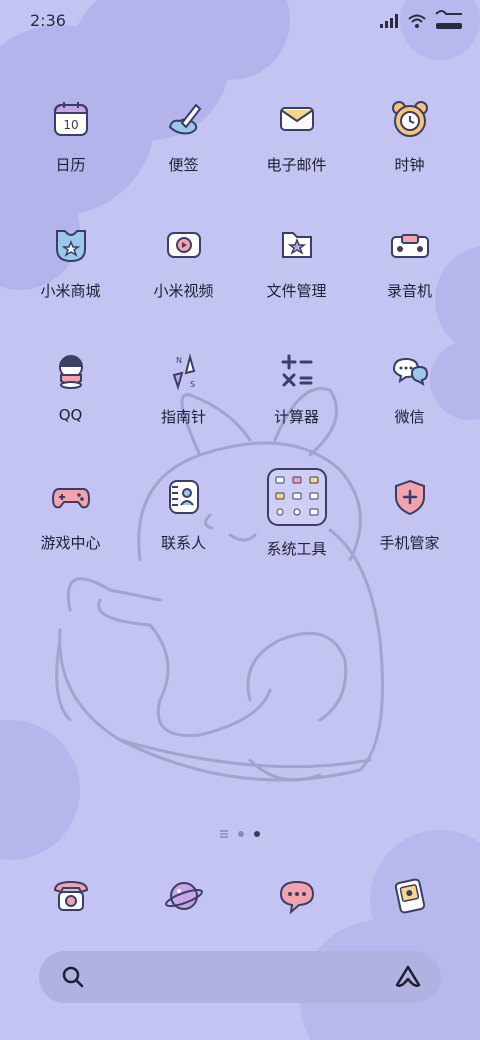 Image resolution: width=480 pixels, height=1040 pixels. What do you see at coordinates (240, 977) in the screenshot?
I see `search-bar` at bounding box center [240, 977].